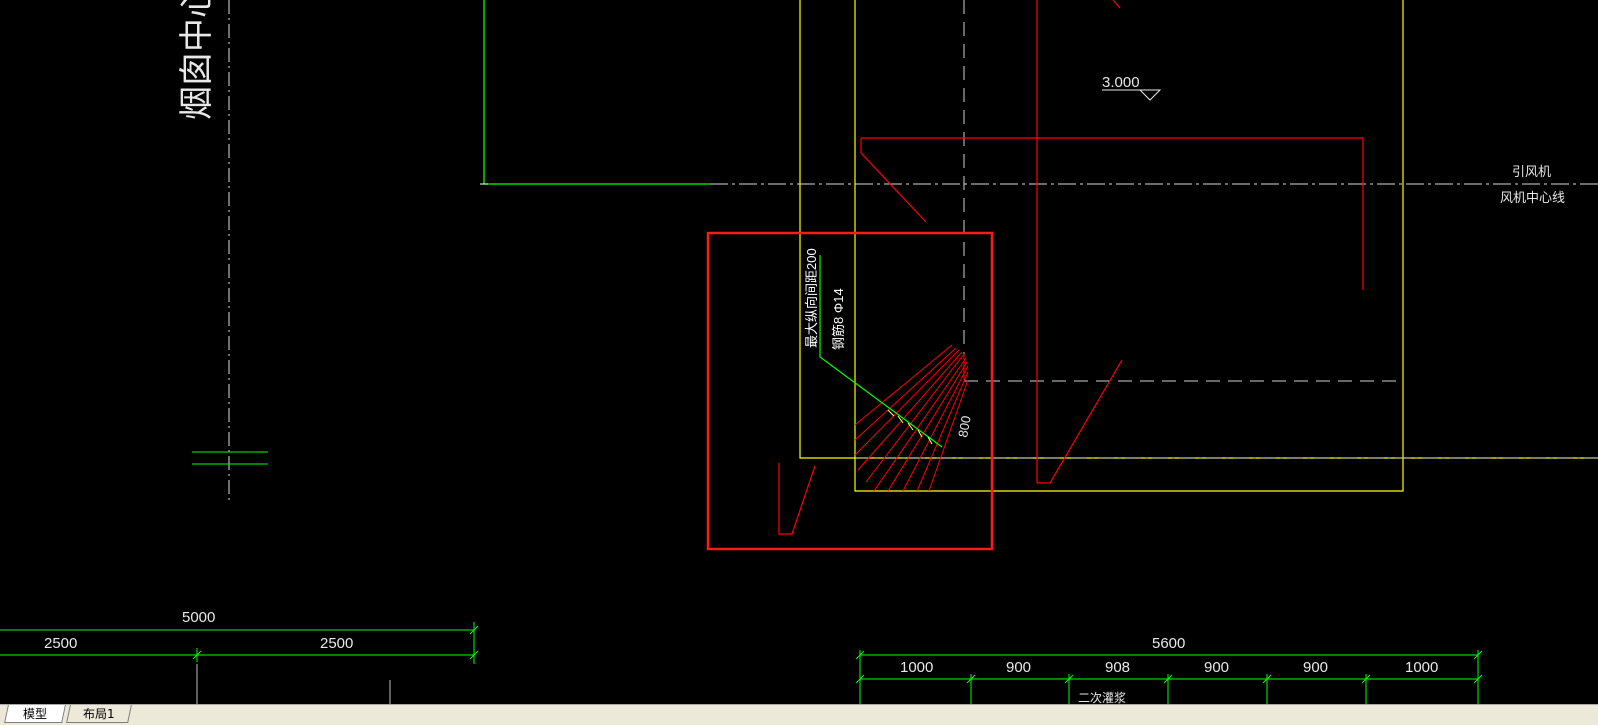  Describe the element at coordinates (811, 298) in the screenshot. I see `rebar-spacing-note: 最大纵向间距200` at that location.